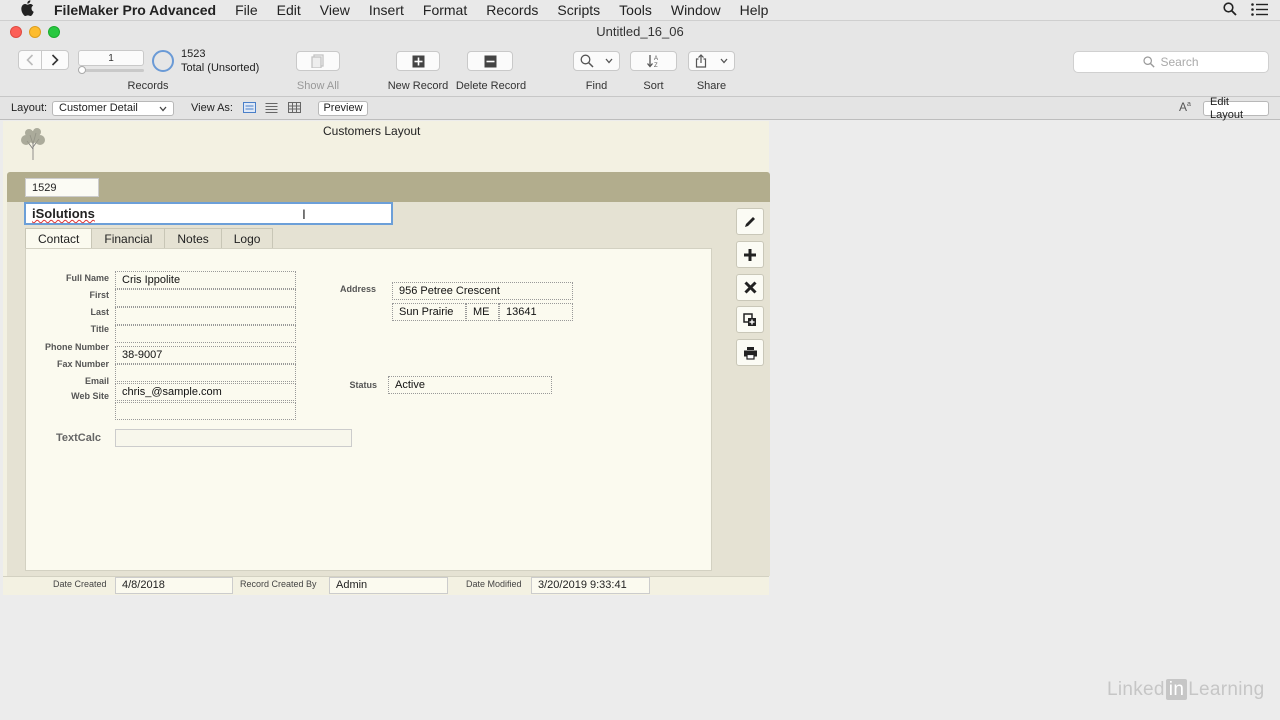 Image resolution: width=1280 pixels, height=720 pixels. What do you see at coordinates (418, 86) in the screenshot?
I see `new-record-label: New Record` at bounding box center [418, 86].